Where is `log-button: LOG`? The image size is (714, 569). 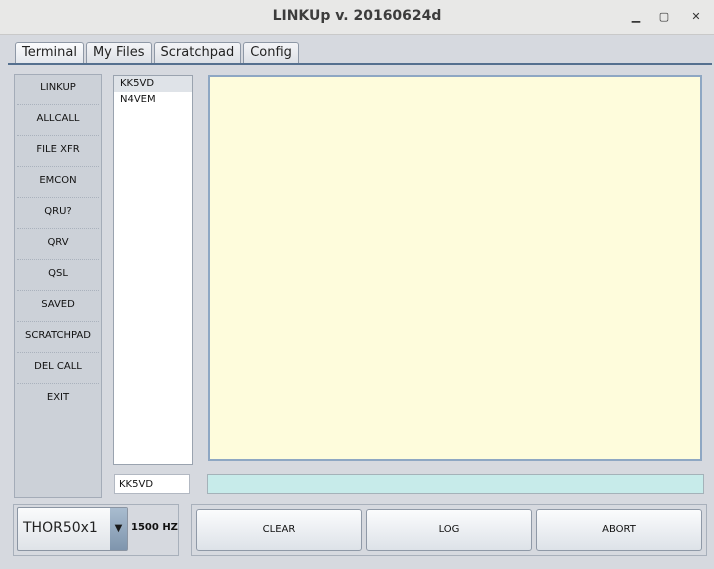
log-button: LOG is located at coordinates (449, 530).